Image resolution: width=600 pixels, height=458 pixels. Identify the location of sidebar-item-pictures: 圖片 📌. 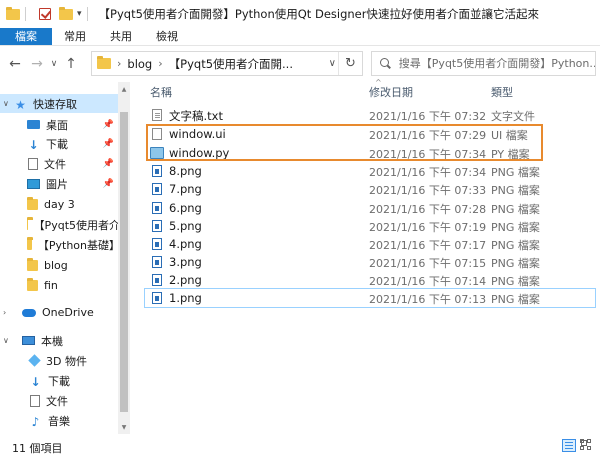
(60, 183).